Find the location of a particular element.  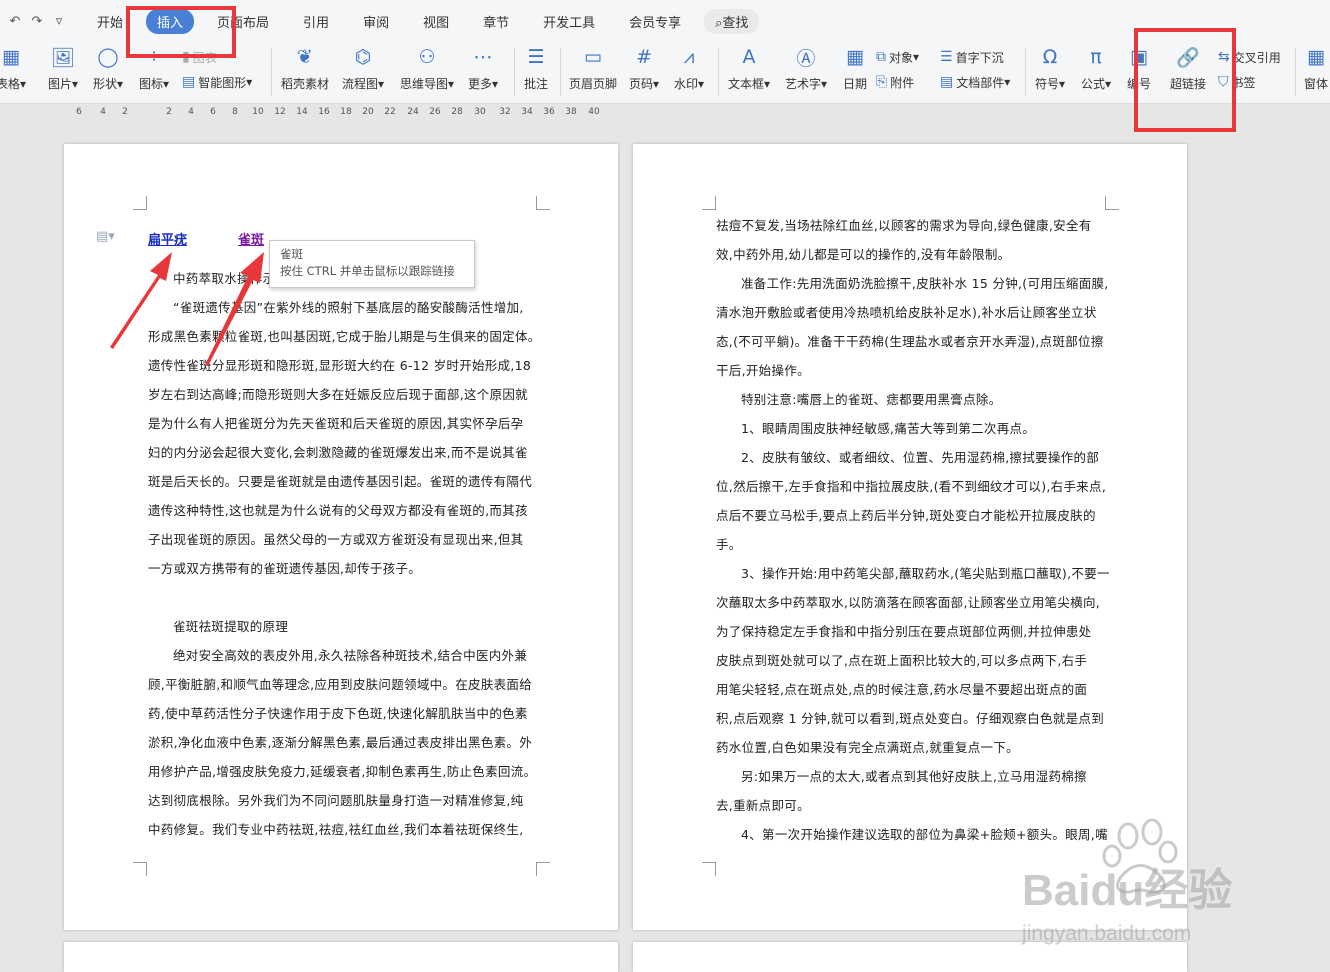

watermark-brand: Baidu经验 is located at coordinates (1127, 890).